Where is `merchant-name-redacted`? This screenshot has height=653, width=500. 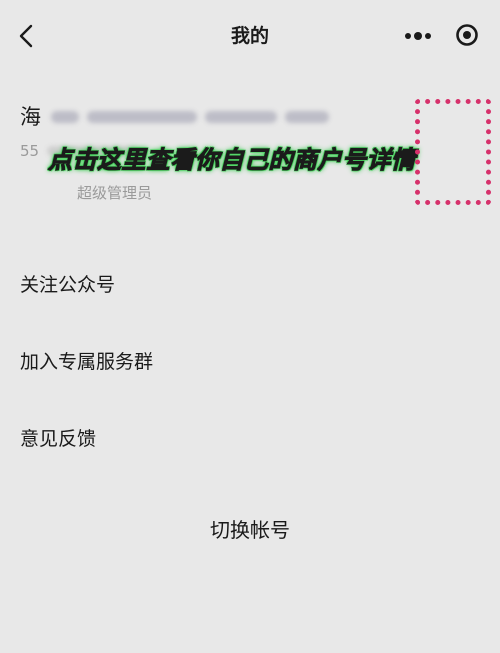 merchant-name-redacted is located at coordinates (190, 117).